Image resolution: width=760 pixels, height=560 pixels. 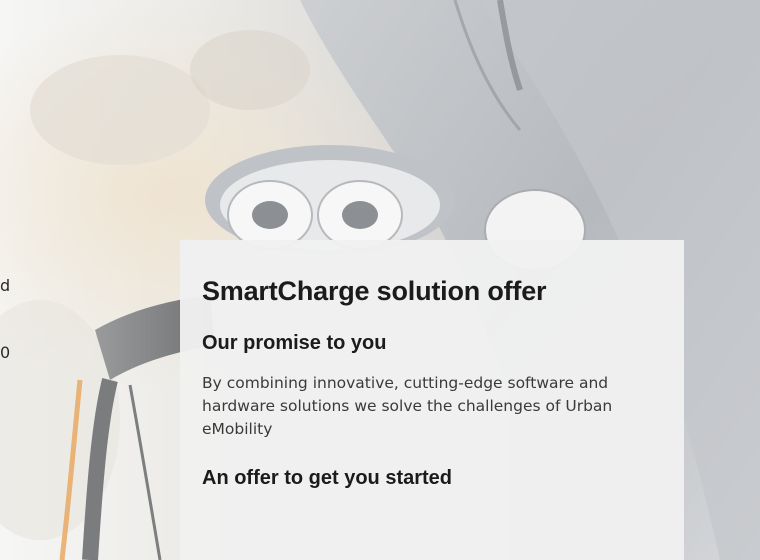 I want to click on offer-title: SmartCharge solution offer, so click(x=374, y=291).